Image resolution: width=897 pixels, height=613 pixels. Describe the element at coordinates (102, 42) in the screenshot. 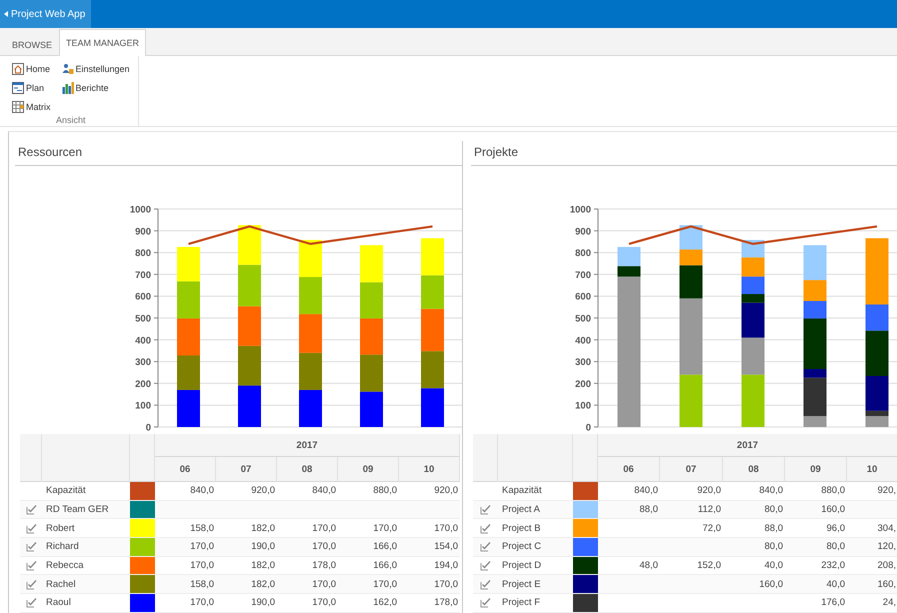

I see `ribbon-tab: TEAM MANAGER` at that location.